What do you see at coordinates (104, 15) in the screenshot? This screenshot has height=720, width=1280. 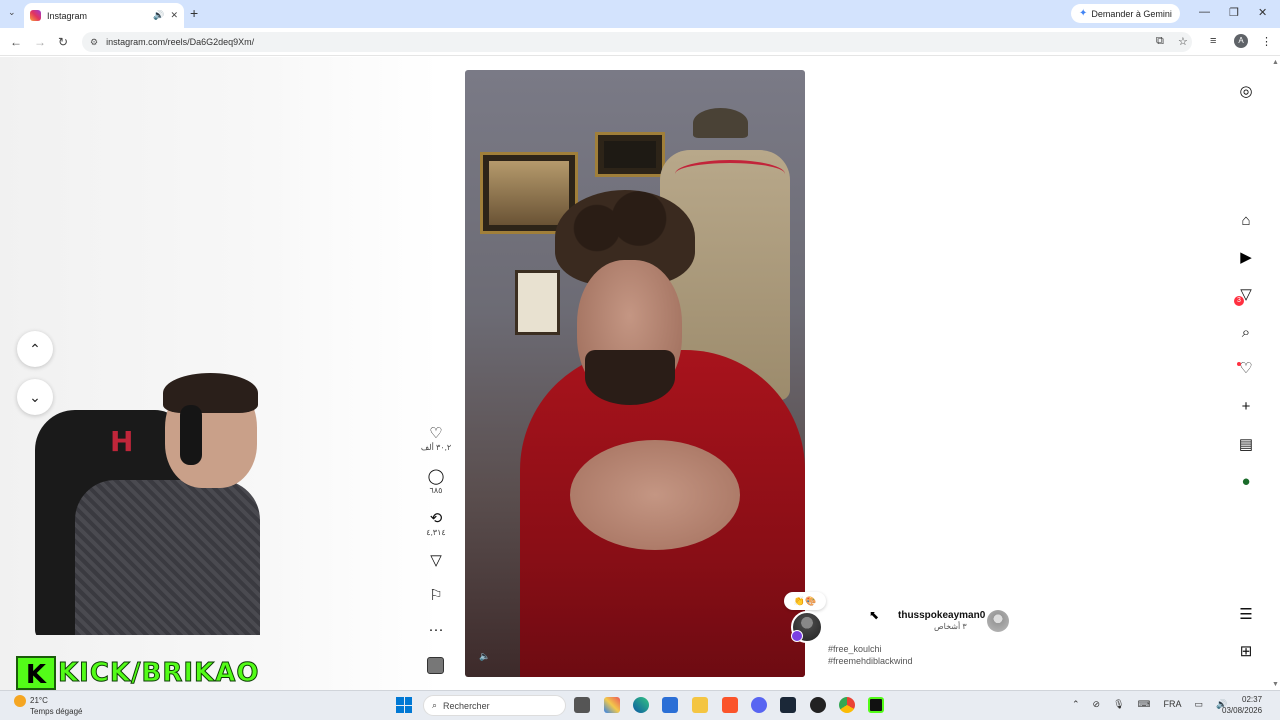 I see `browser-tab: Instagram 🔊 ✕` at bounding box center [104, 15].